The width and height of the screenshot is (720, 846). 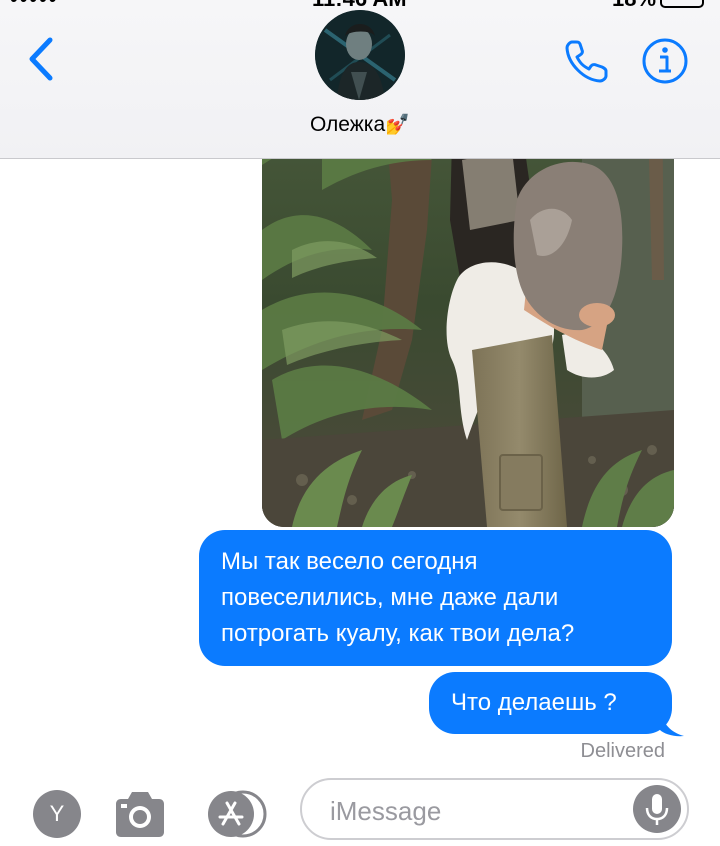 I want to click on contact-photo, so click(x=360, y=55).